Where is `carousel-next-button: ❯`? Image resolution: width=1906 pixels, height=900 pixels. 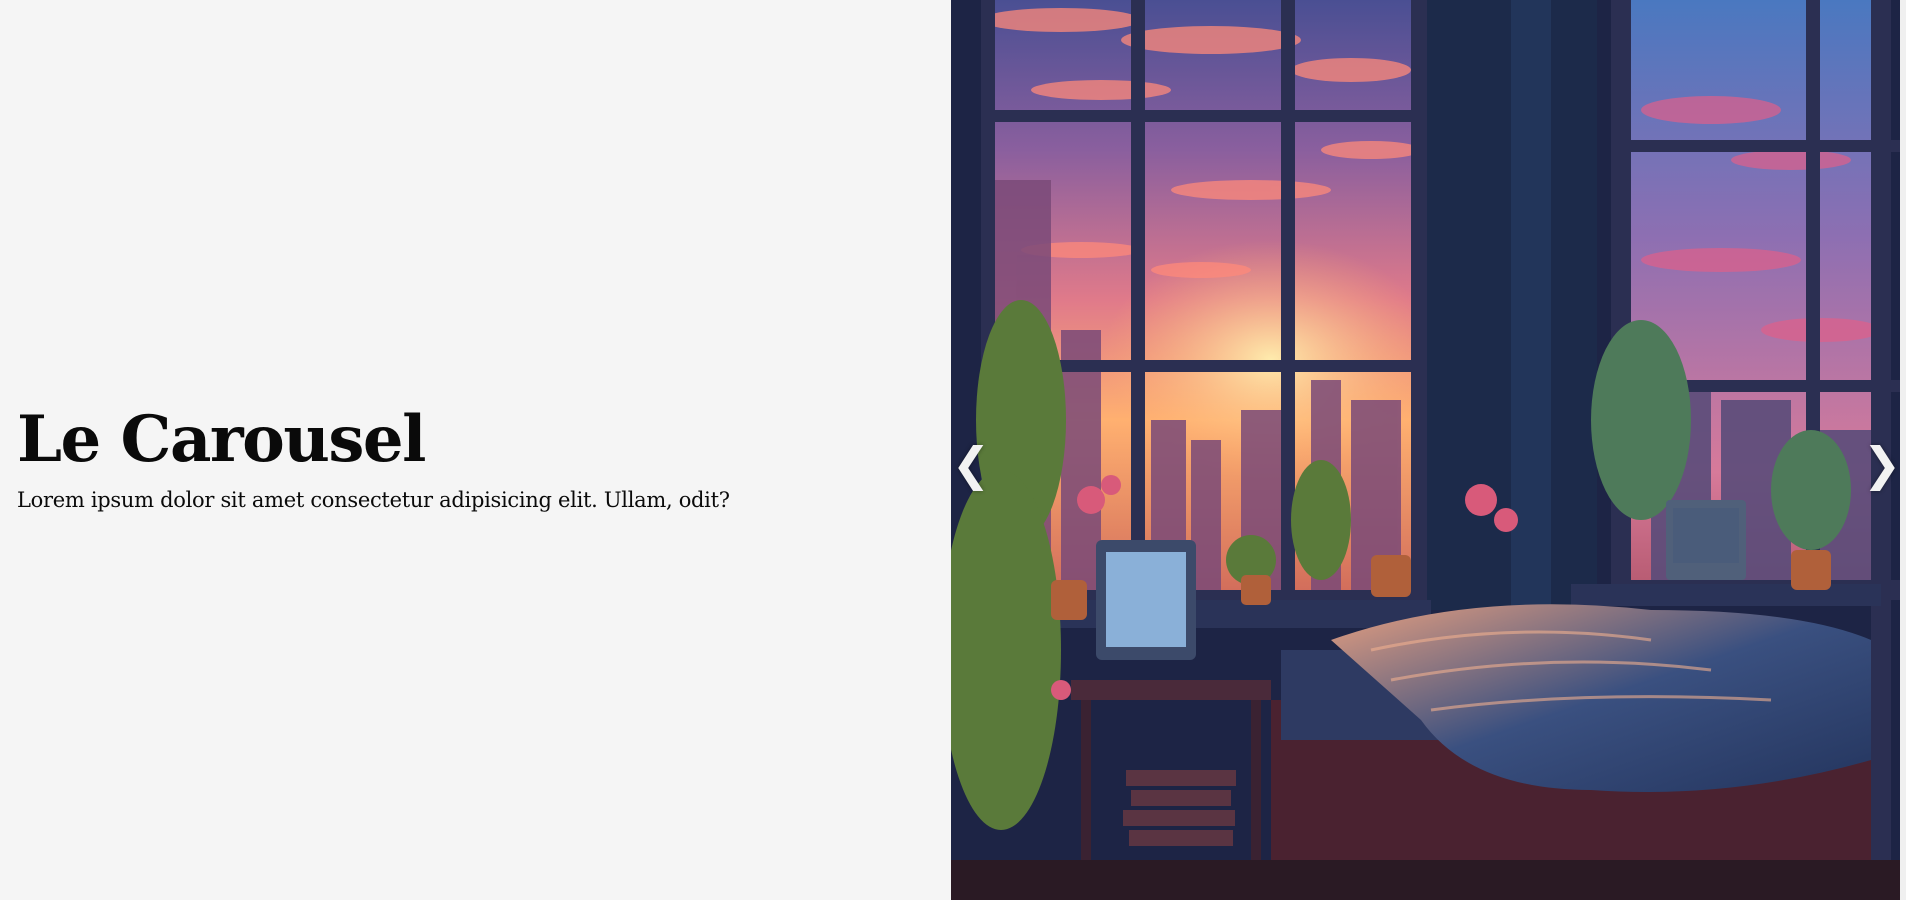 carousel-next-button: ❯ is located at coordinates (1882, 464).